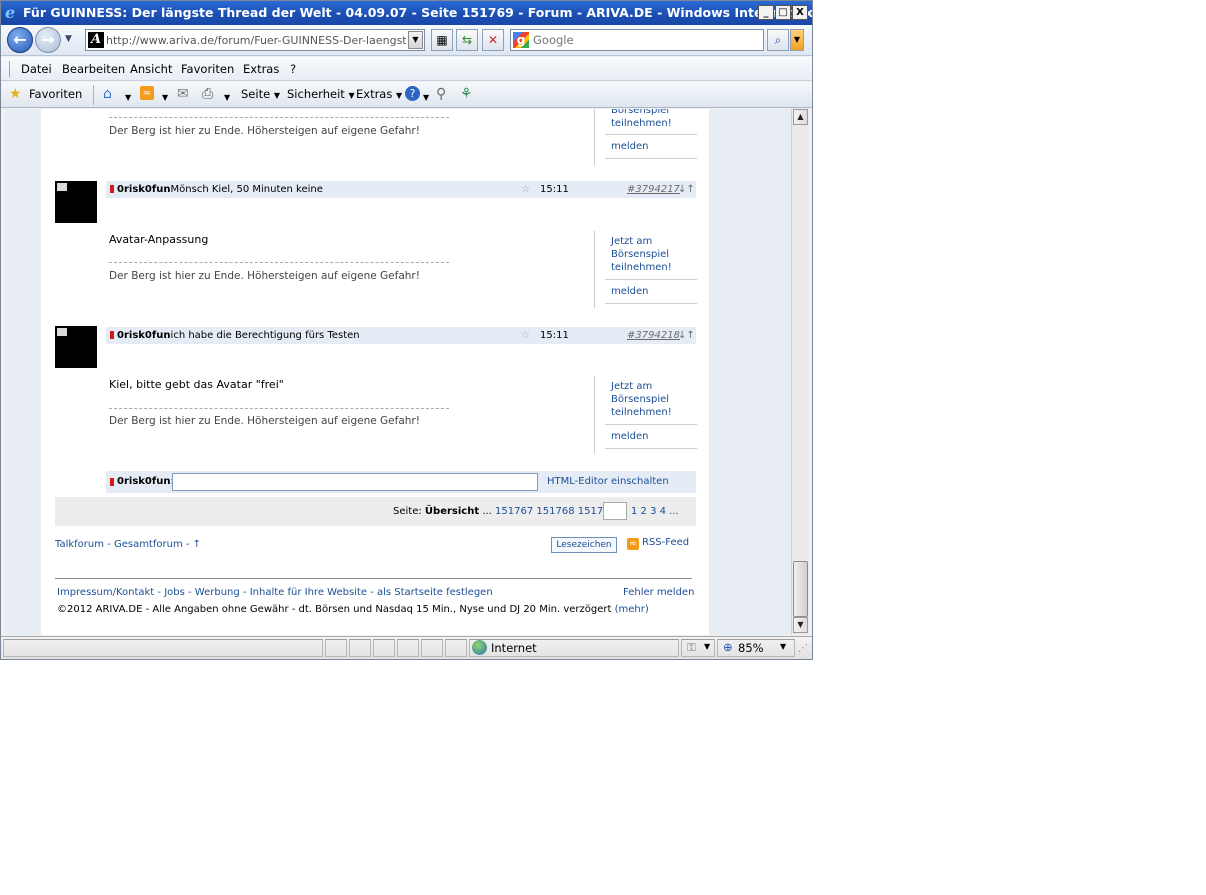 This screenshot has width=1206, height=895. I want to click on reply-input, so click(355, 482).